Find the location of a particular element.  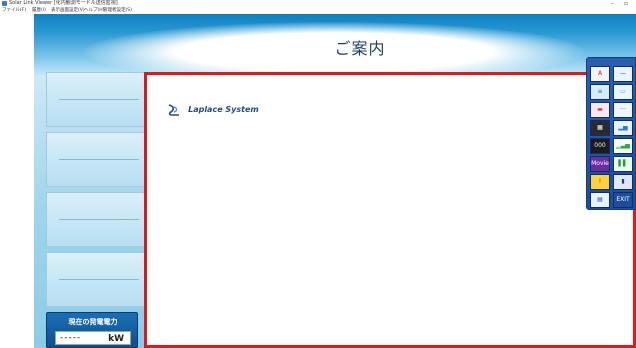

banner-tool-icon: ▭ is located at coordinates (623, 91).